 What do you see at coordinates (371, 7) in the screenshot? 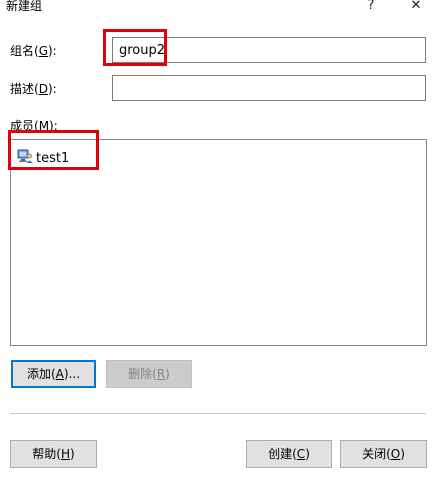
I see `help-icon: ?` at bounding box center [371, 7].